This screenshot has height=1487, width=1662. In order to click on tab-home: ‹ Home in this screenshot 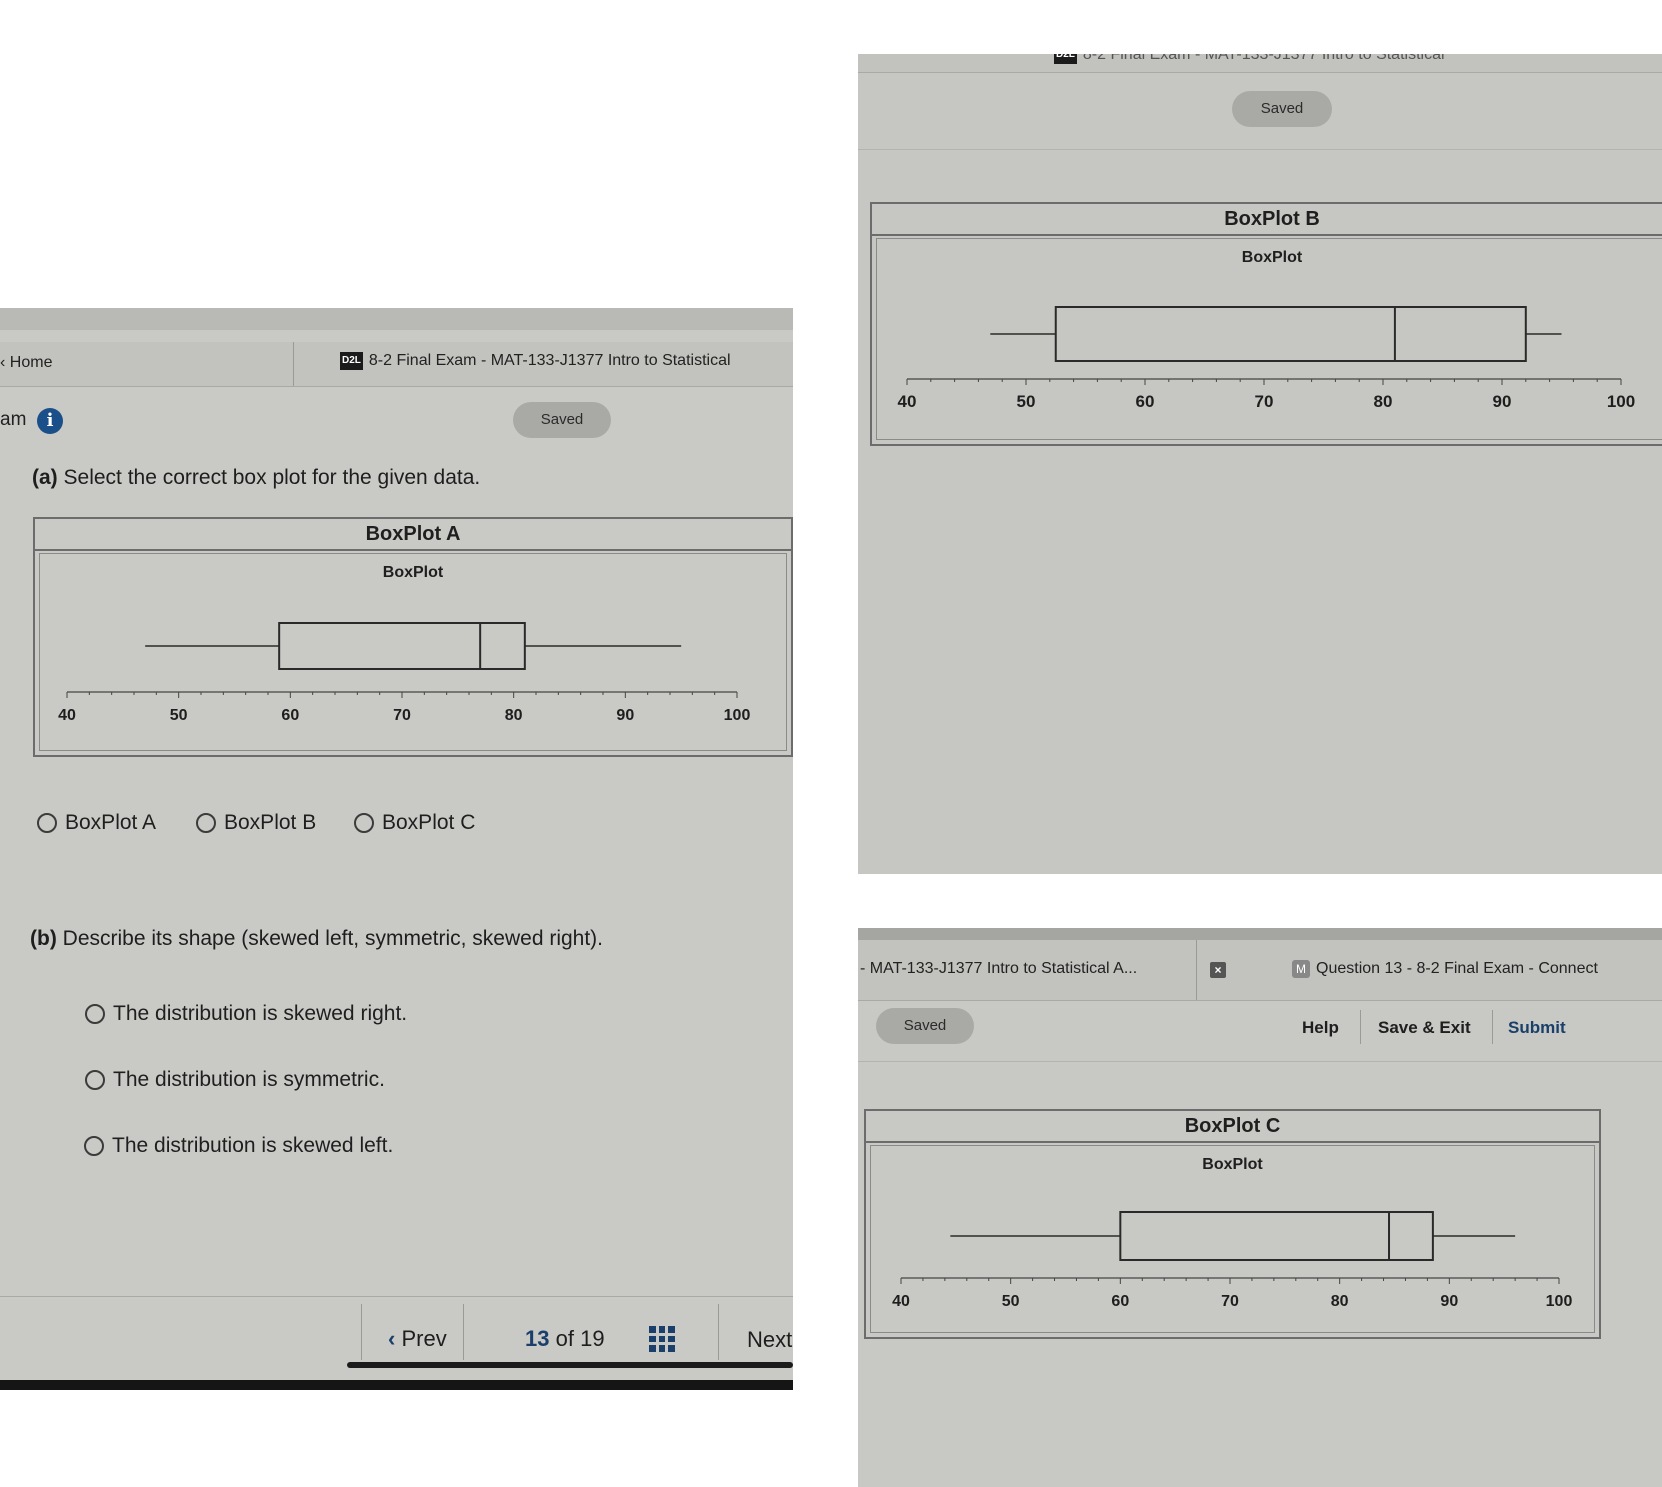, I will do `click(26, 363)`.